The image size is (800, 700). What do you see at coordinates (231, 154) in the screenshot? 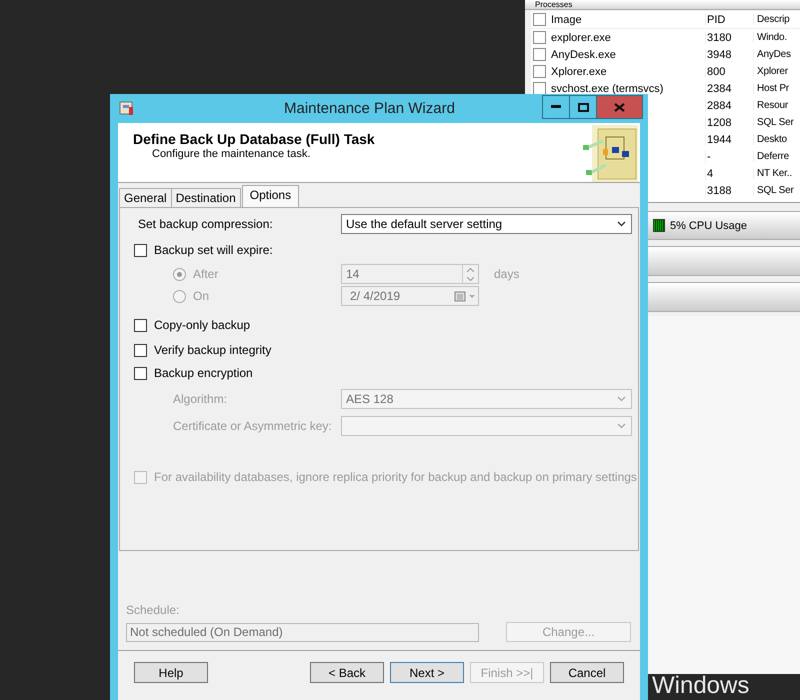
I see `page-subtitle: Configure the maintenance task.` at bounding box center [231, 154].